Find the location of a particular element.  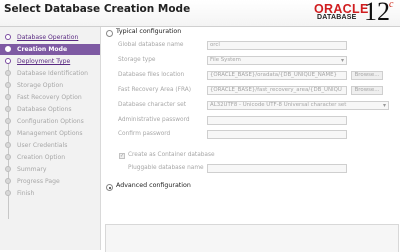

step-label: Database Operation is located at coordinates (48, 37).